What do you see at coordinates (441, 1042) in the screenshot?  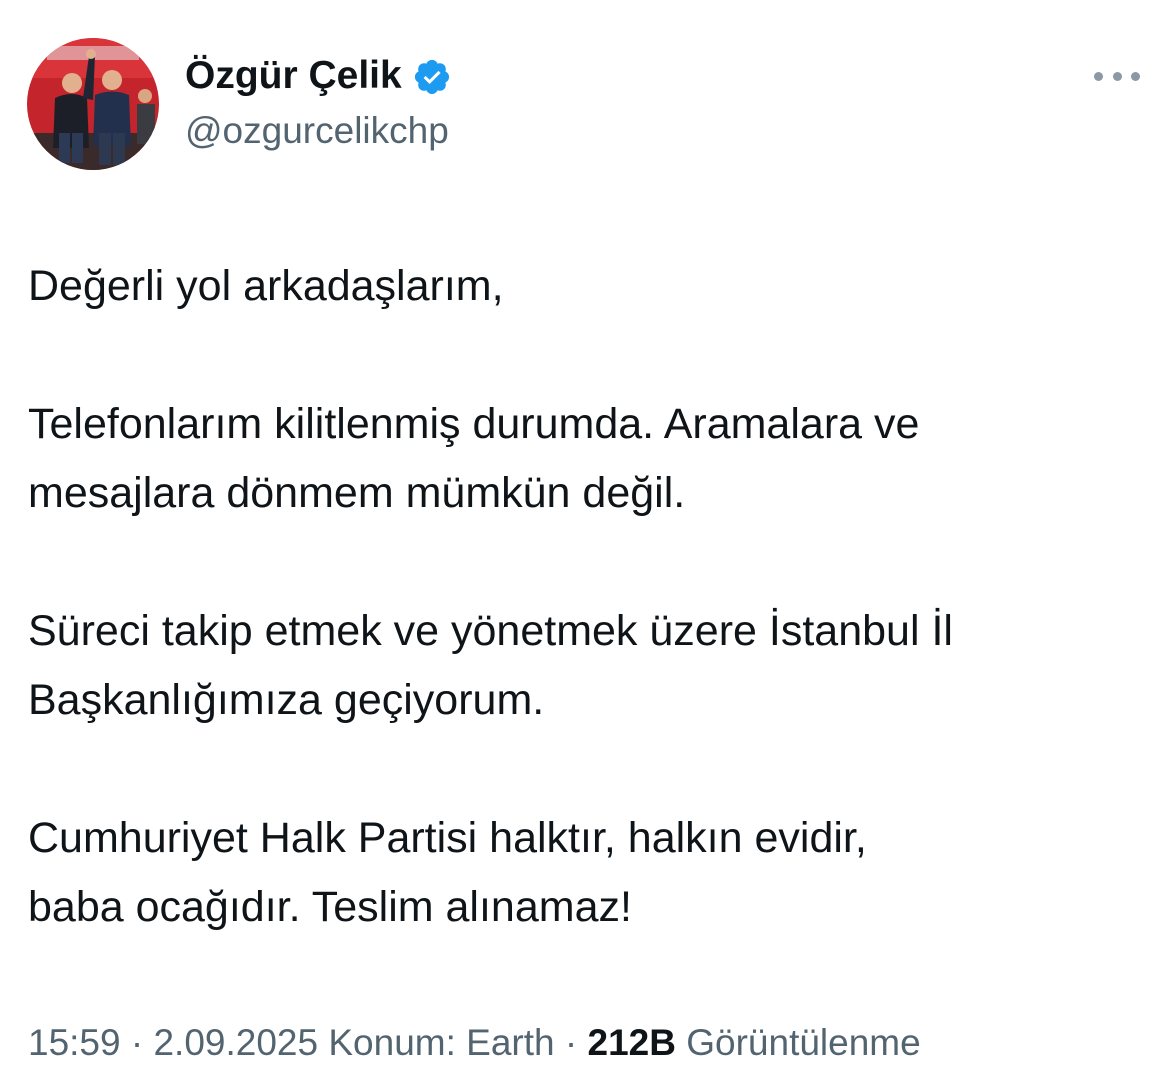 I see `tweet-location: Konum: Earth` at bounding box center [441, 1042].